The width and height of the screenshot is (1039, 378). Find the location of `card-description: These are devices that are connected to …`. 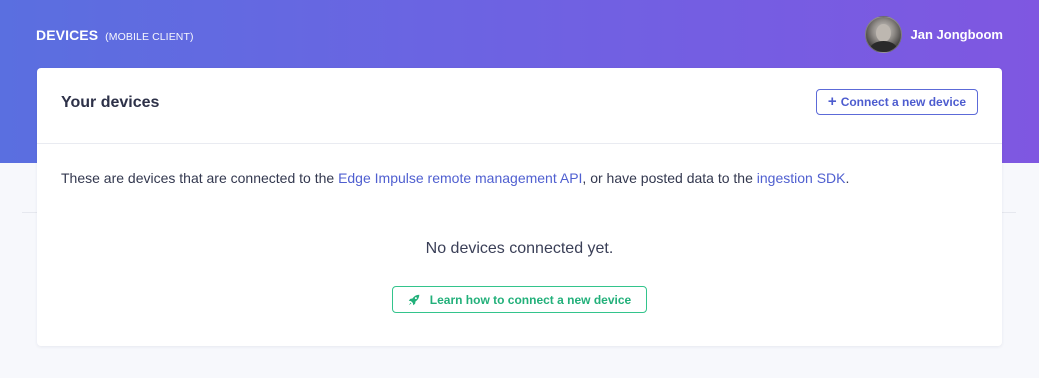

card-description: These are devices that are connected to … is located at coordinates (455, 178).